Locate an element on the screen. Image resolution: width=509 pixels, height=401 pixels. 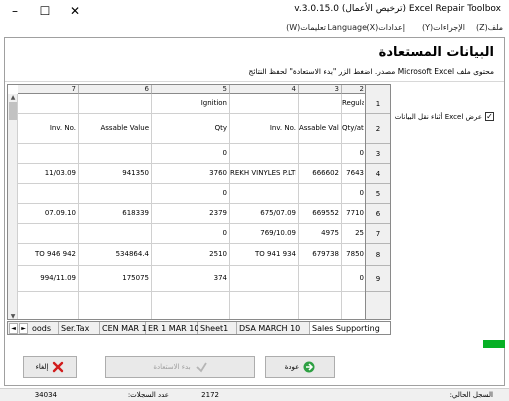
row-number: 8 is located at coordinates (378, 255).